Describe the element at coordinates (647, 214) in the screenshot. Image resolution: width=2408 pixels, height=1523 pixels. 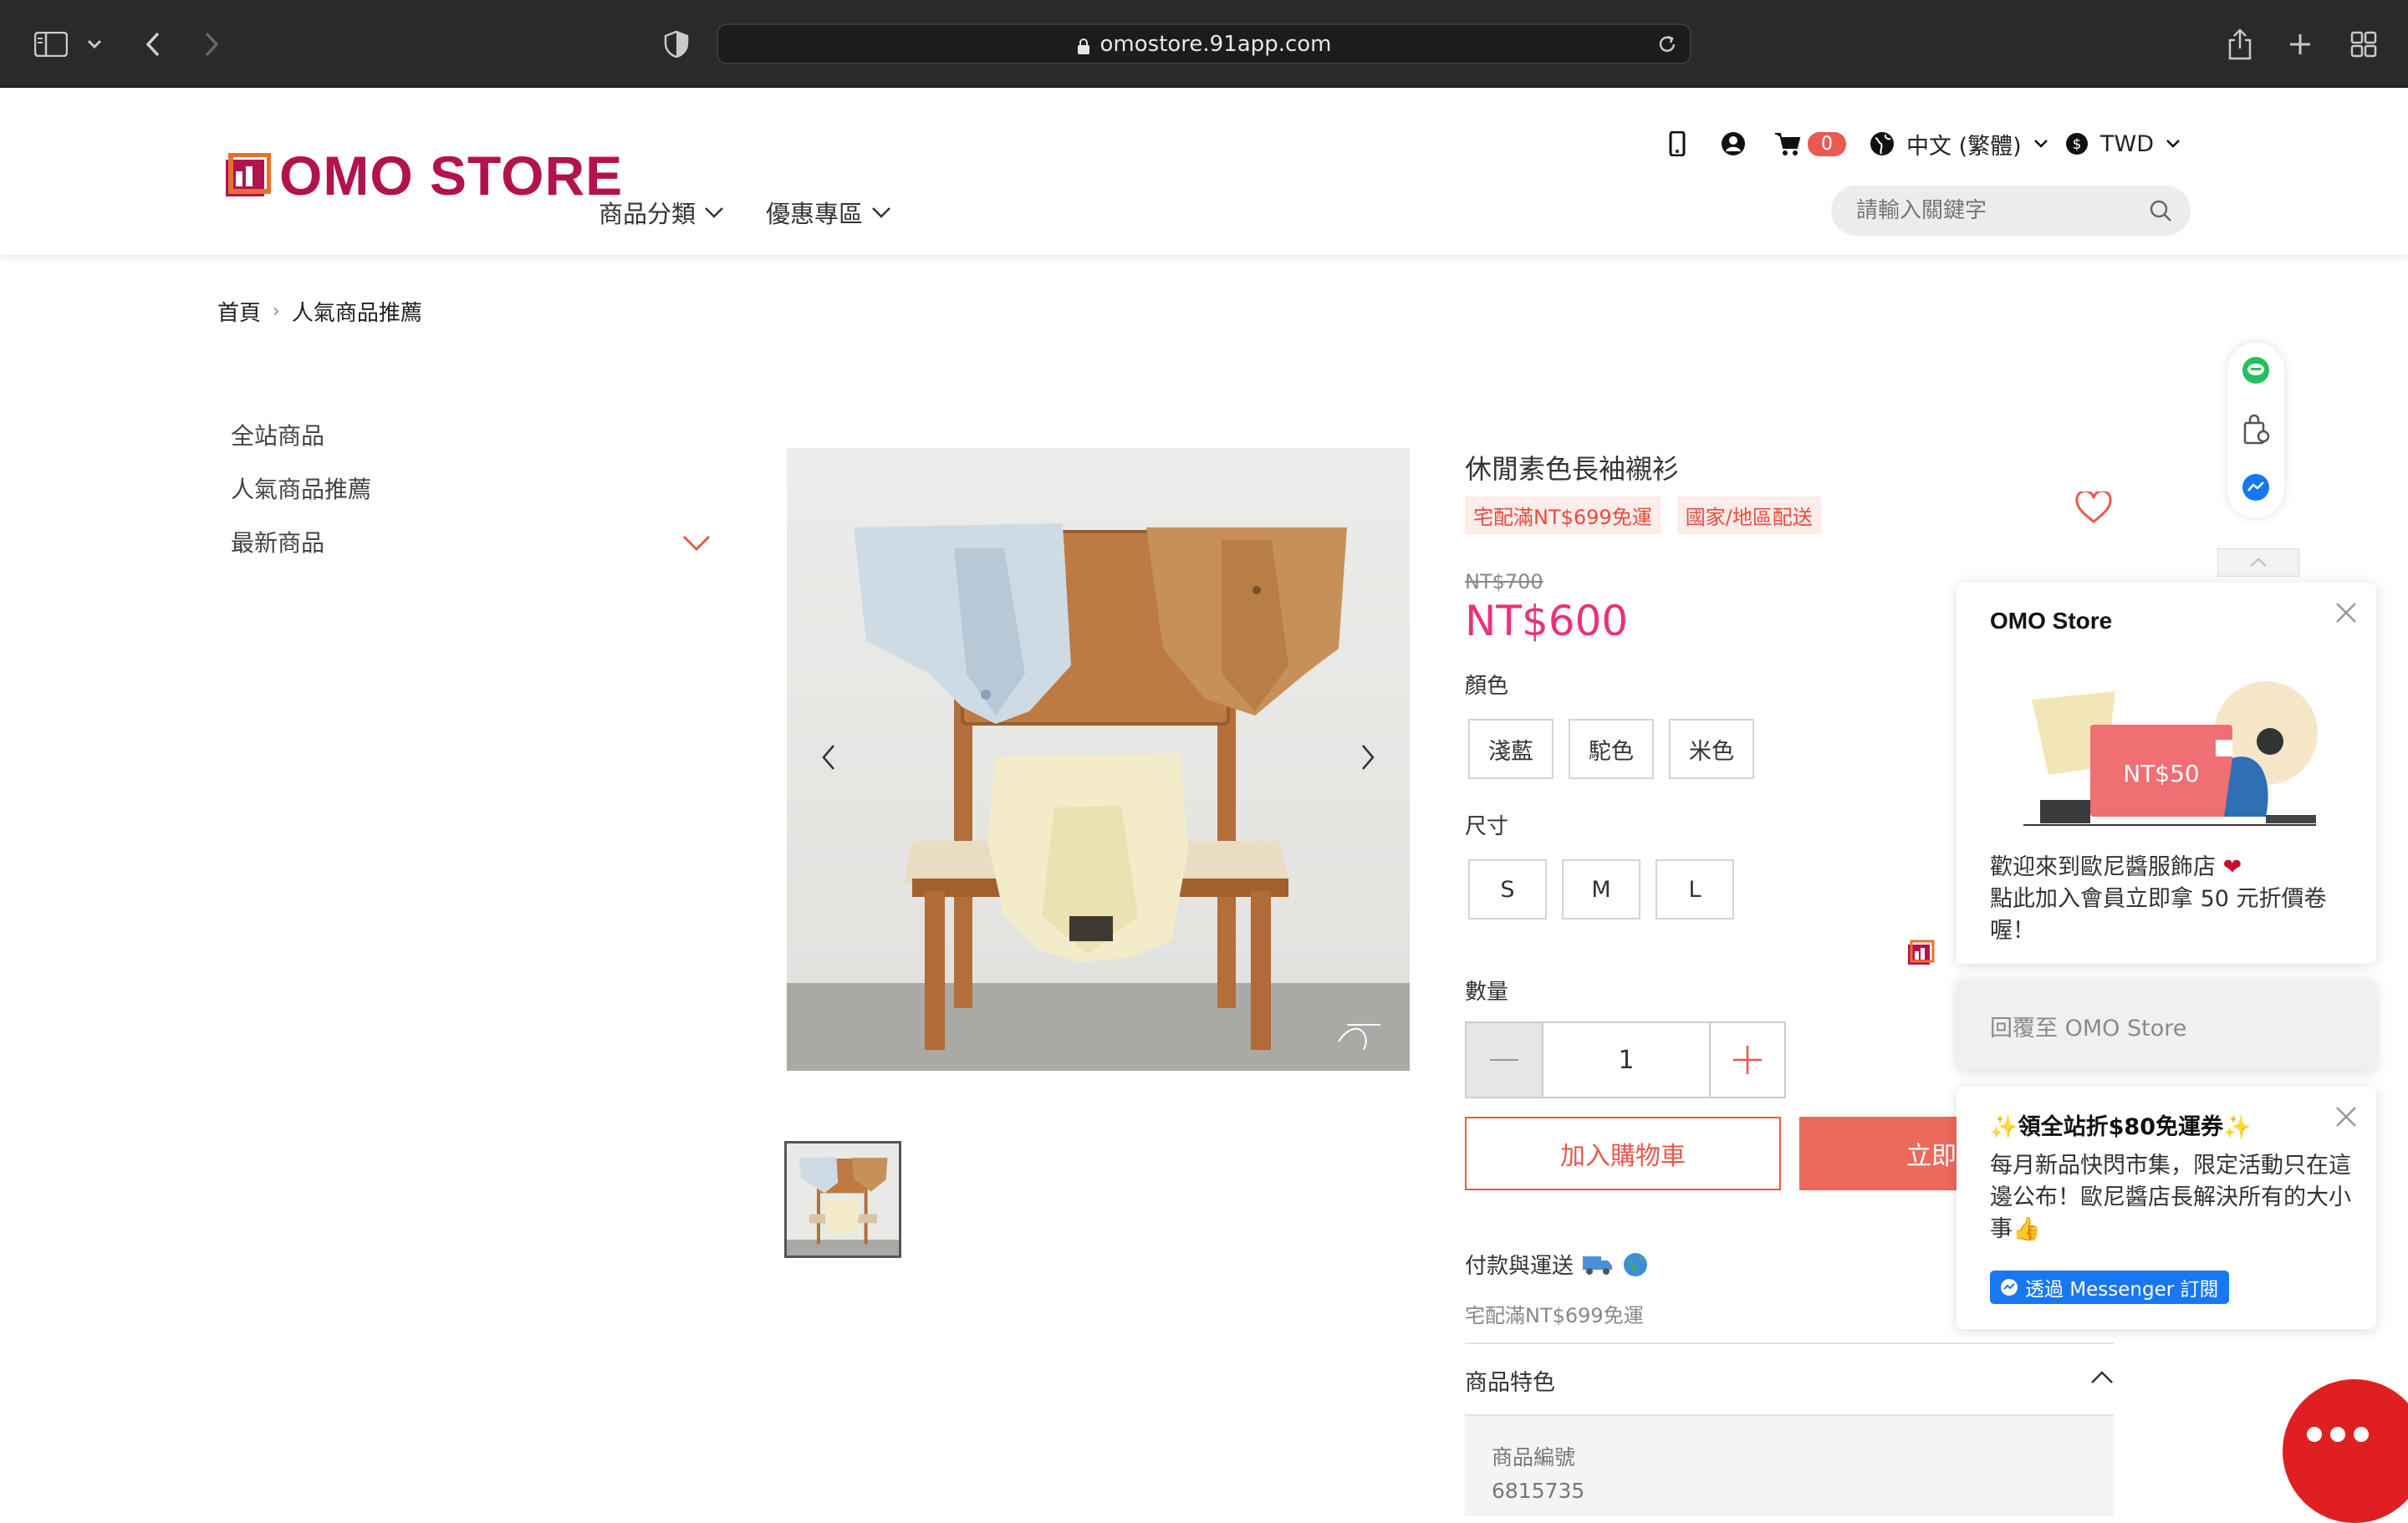
I see `nav-label: 商品分類` at that location.